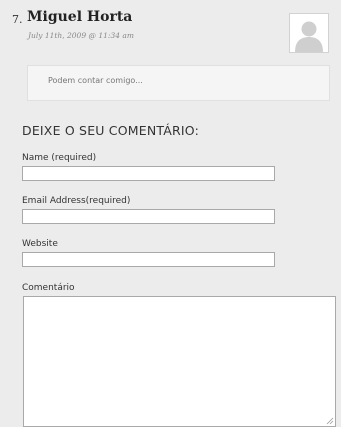  Describe the element at coordinates (17, 19) in the screenshot. I see `comment-number: 7.` at that location.